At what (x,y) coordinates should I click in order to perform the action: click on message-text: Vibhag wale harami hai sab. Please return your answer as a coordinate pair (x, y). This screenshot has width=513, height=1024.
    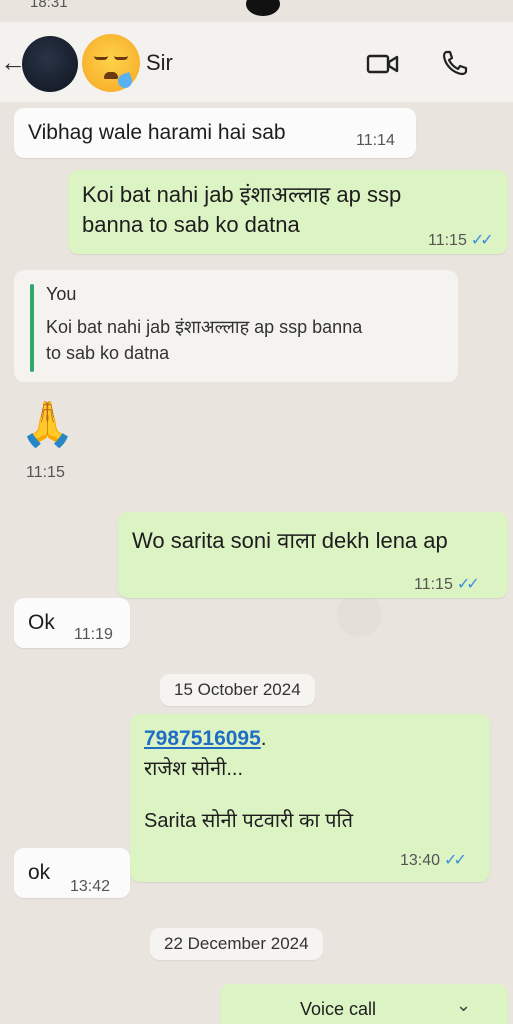
    Looking at the image, I should click on (157, 132).